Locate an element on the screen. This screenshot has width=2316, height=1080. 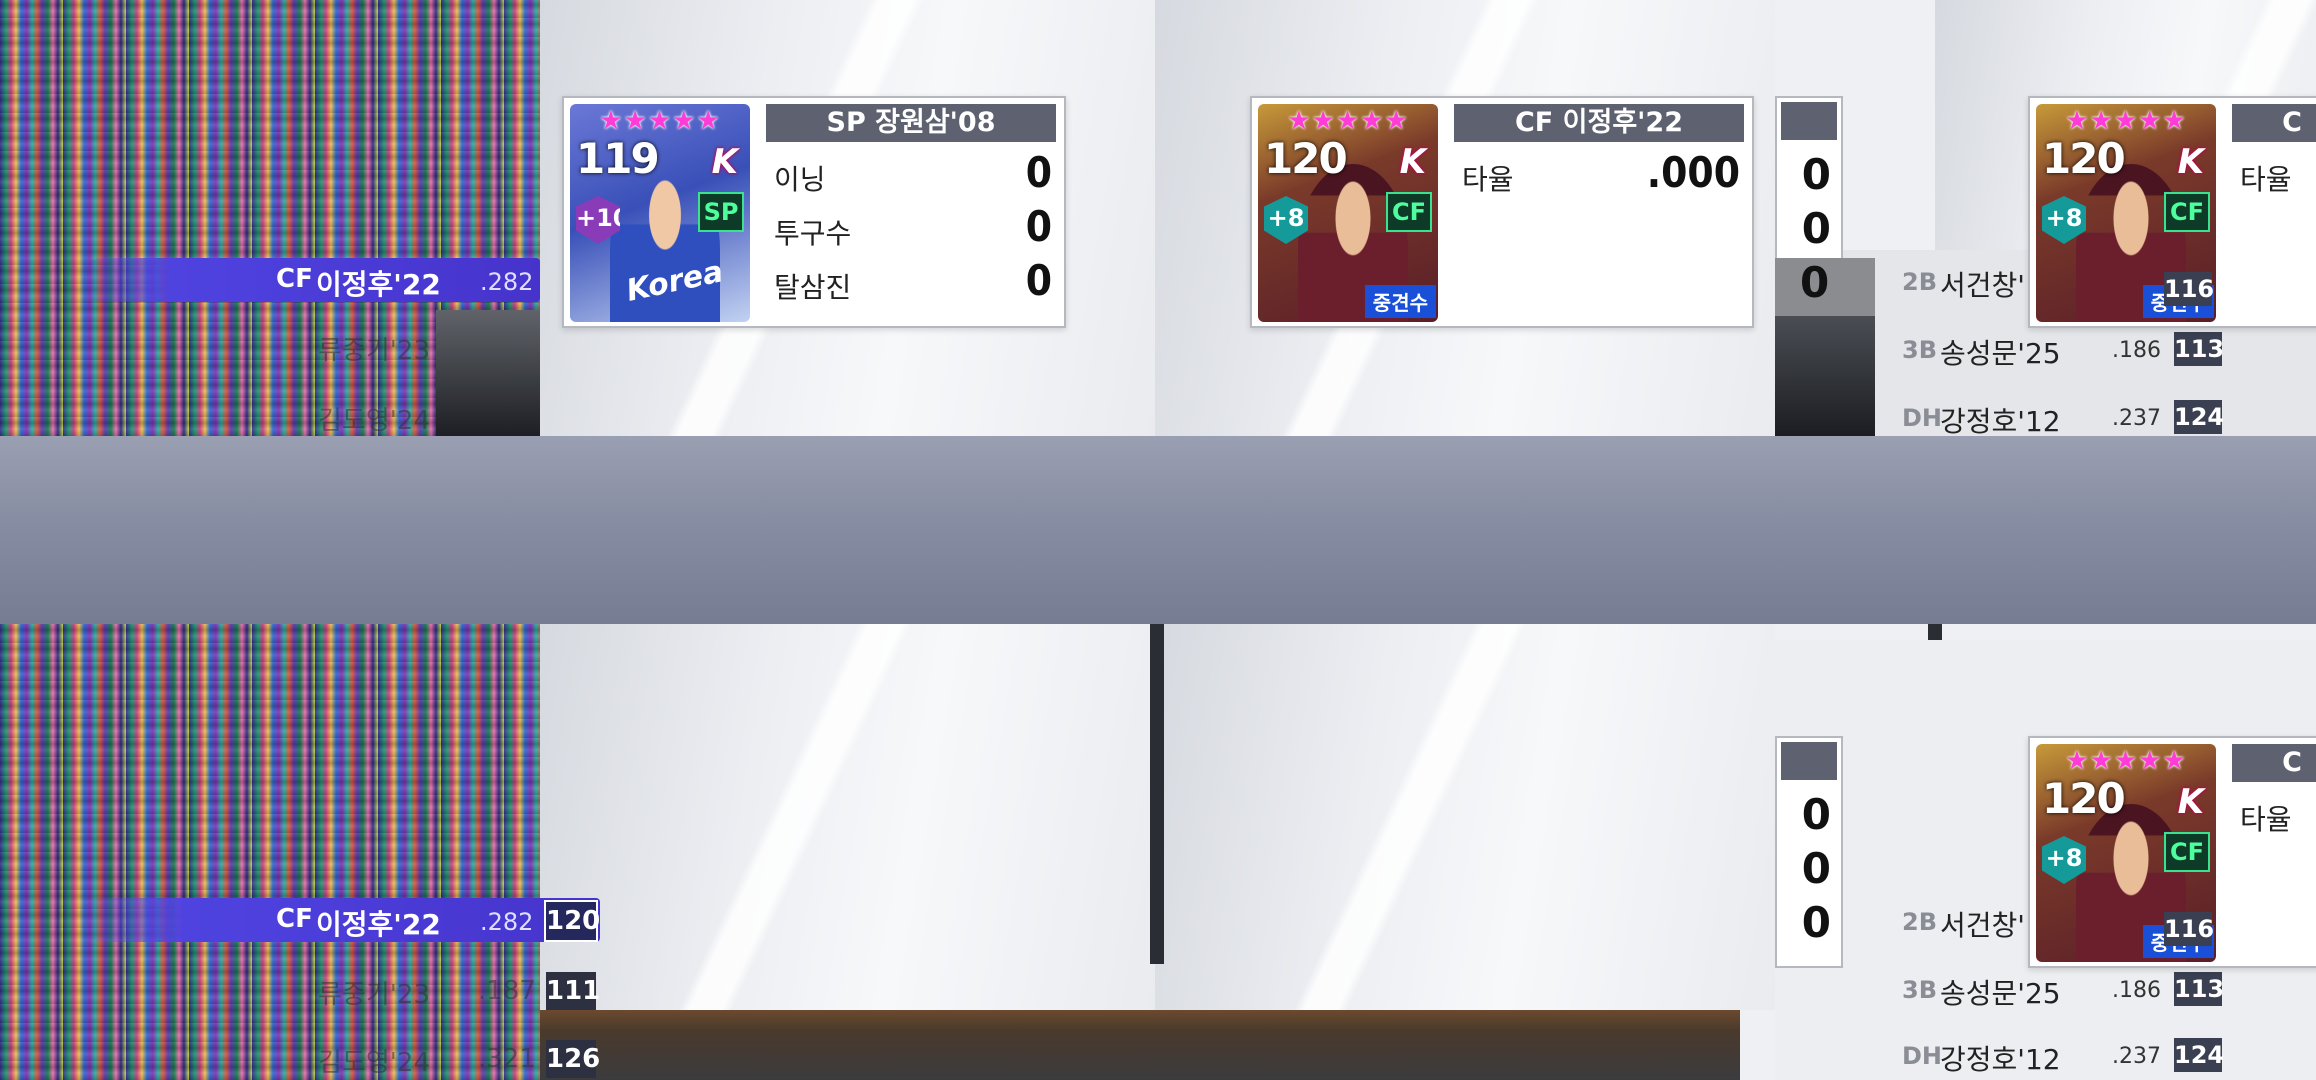
stat-label-strikeouts: 탈삼진 is located at coordinates (813, 287).